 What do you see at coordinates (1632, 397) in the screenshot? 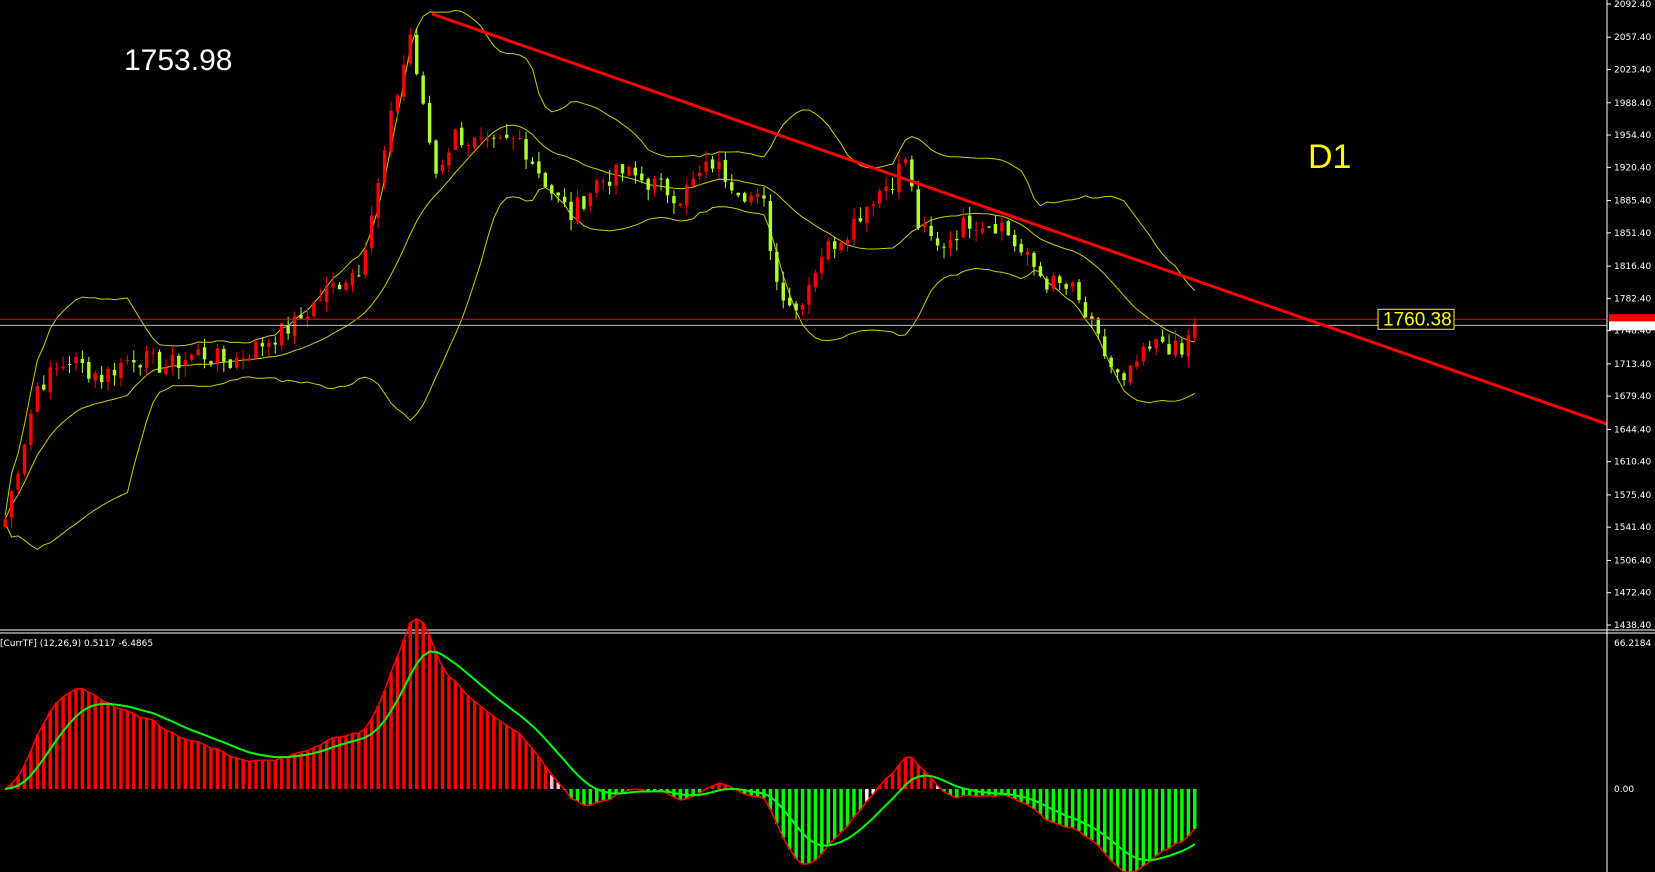
I see `axis-tick-label: 1679.40` at bounding box center [1632, 397].